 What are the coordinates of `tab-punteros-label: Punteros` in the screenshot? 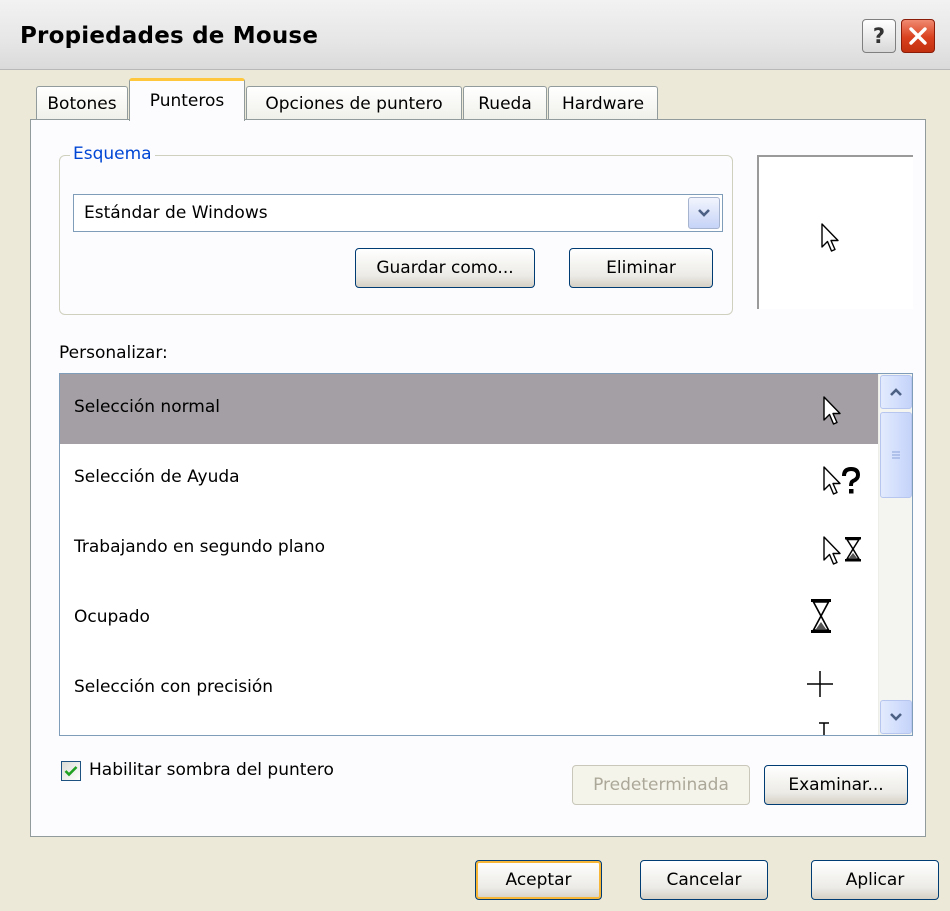 It's located at (187, 101).